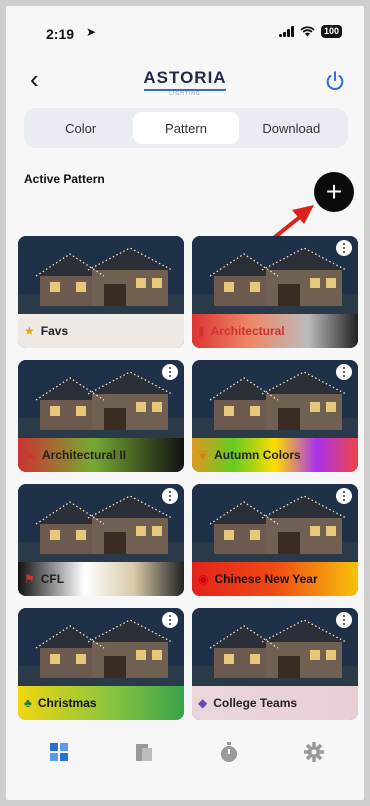 This screenshot has height=806, width=370. Describe the element at coordinates (185, 94) in the screenshot. I see `brand-sub: LIGHTING` at that location.